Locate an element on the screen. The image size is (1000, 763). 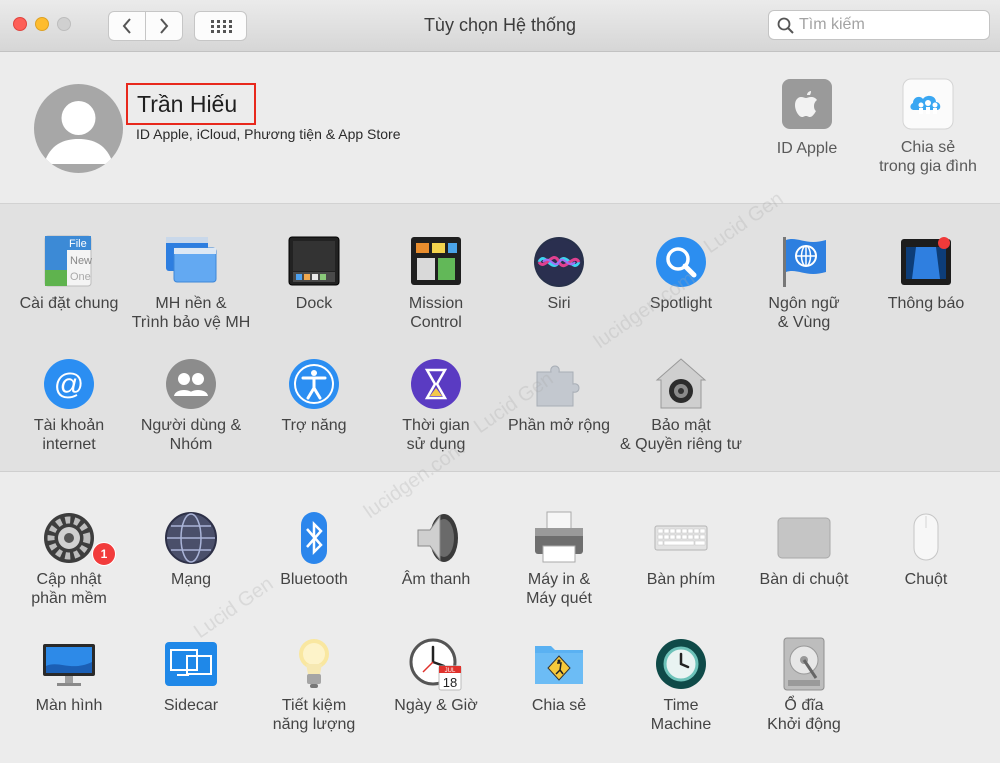
pref-screen-time: Thời gian sử dụng is located at coordinates (436, 405).